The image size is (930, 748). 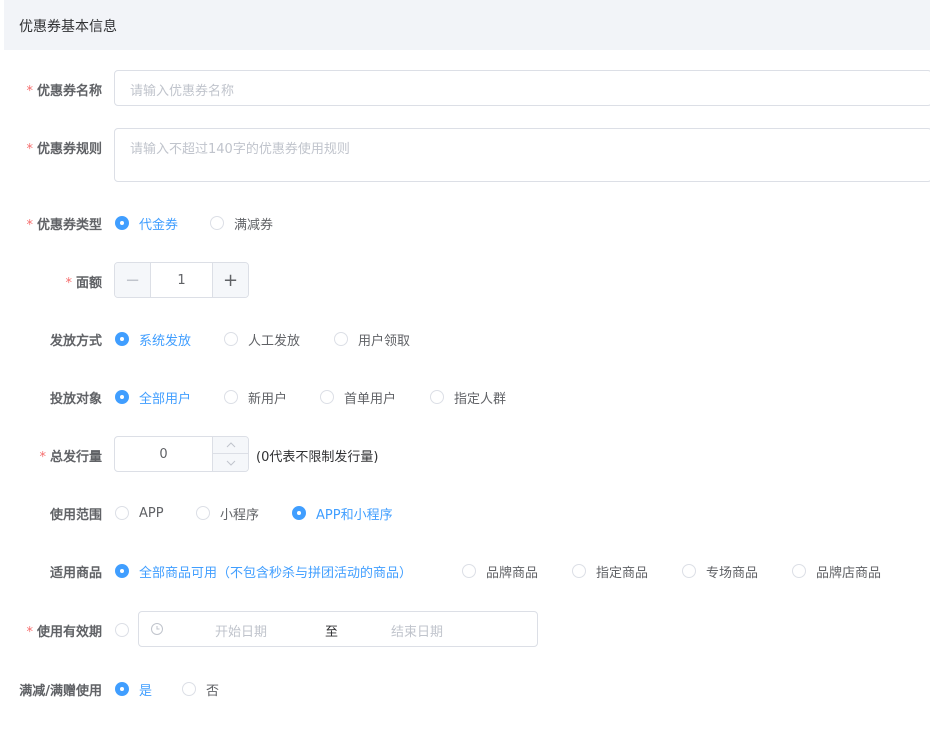 What do you see at coordinates (230, 462) in the screenshot?
I see `chevron-down-icon` at bounding box center [230, 462].